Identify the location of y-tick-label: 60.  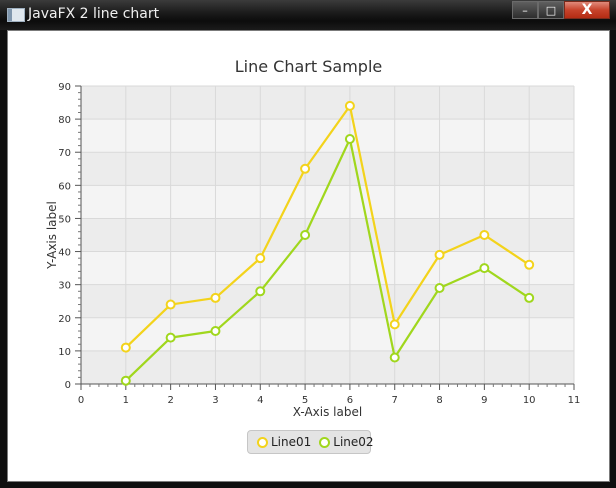
(64, 186).